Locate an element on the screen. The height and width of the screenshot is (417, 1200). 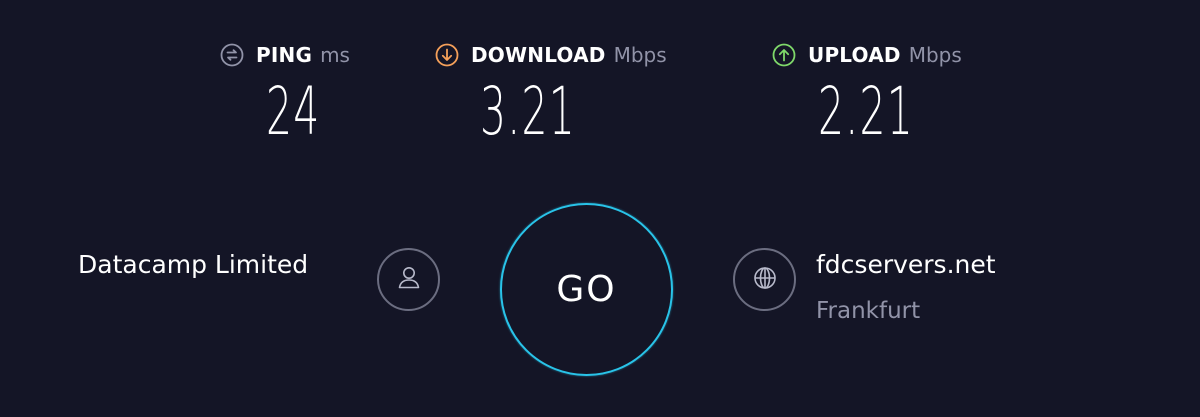
ping-label: PING is located at coordinates (284, 55).